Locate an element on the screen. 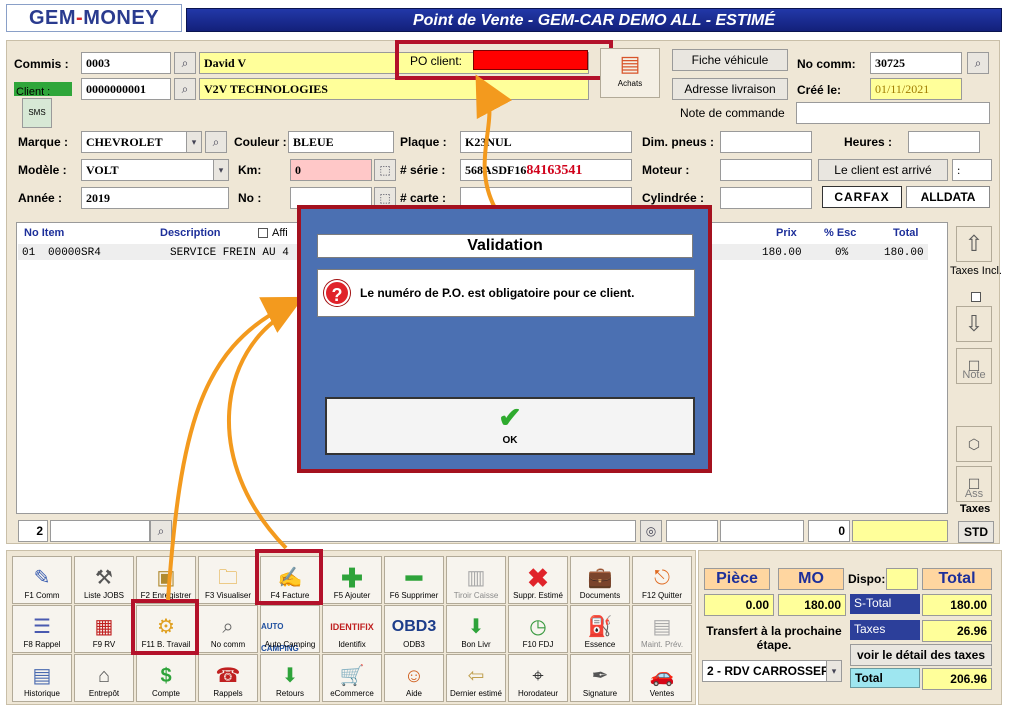 This screenshot has width=1010, height=705. ok-label: OK is located at coordinates (510, 440).